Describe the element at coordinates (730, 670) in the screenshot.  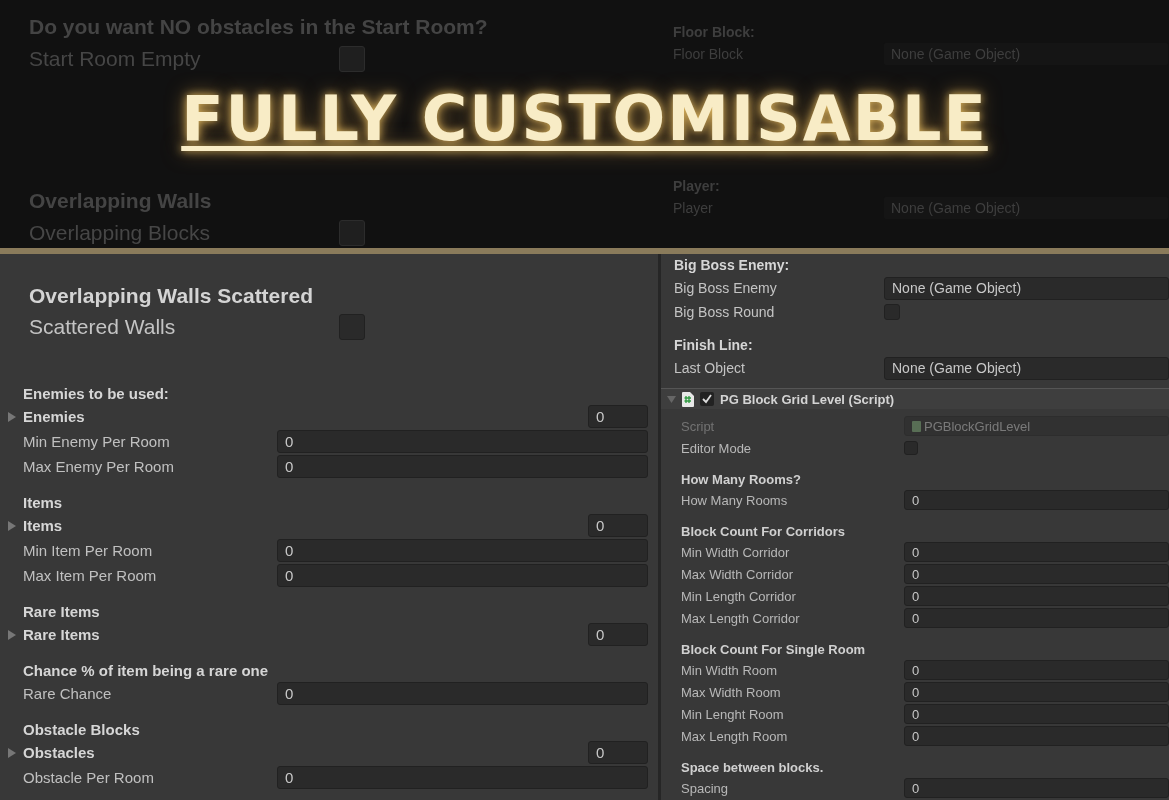
I see `field-label: Min Width Room` at that location.